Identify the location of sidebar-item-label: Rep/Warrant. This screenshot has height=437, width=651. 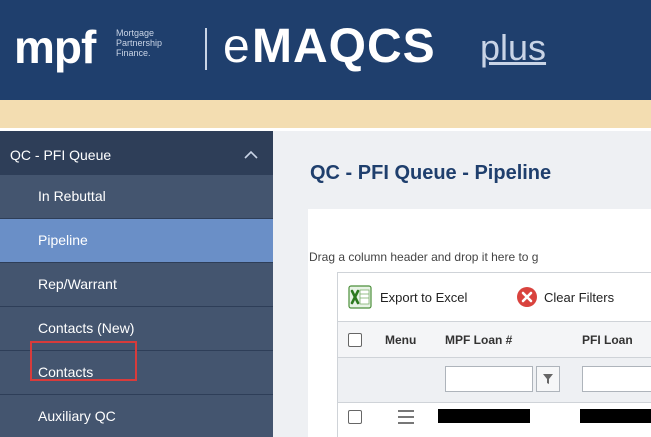
(77, 284).